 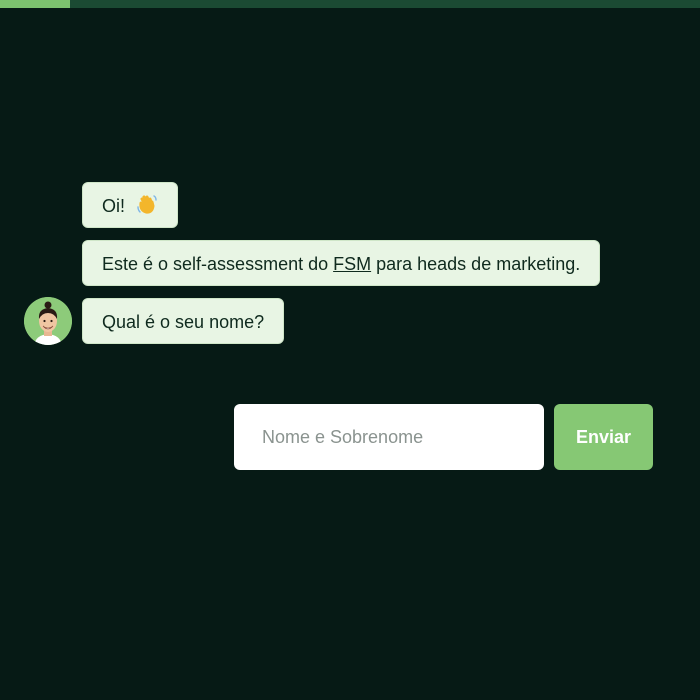 What do you see at coordinates (389, 437) in the screenshot?
I see `name-input` at bounding box center [389, 437].